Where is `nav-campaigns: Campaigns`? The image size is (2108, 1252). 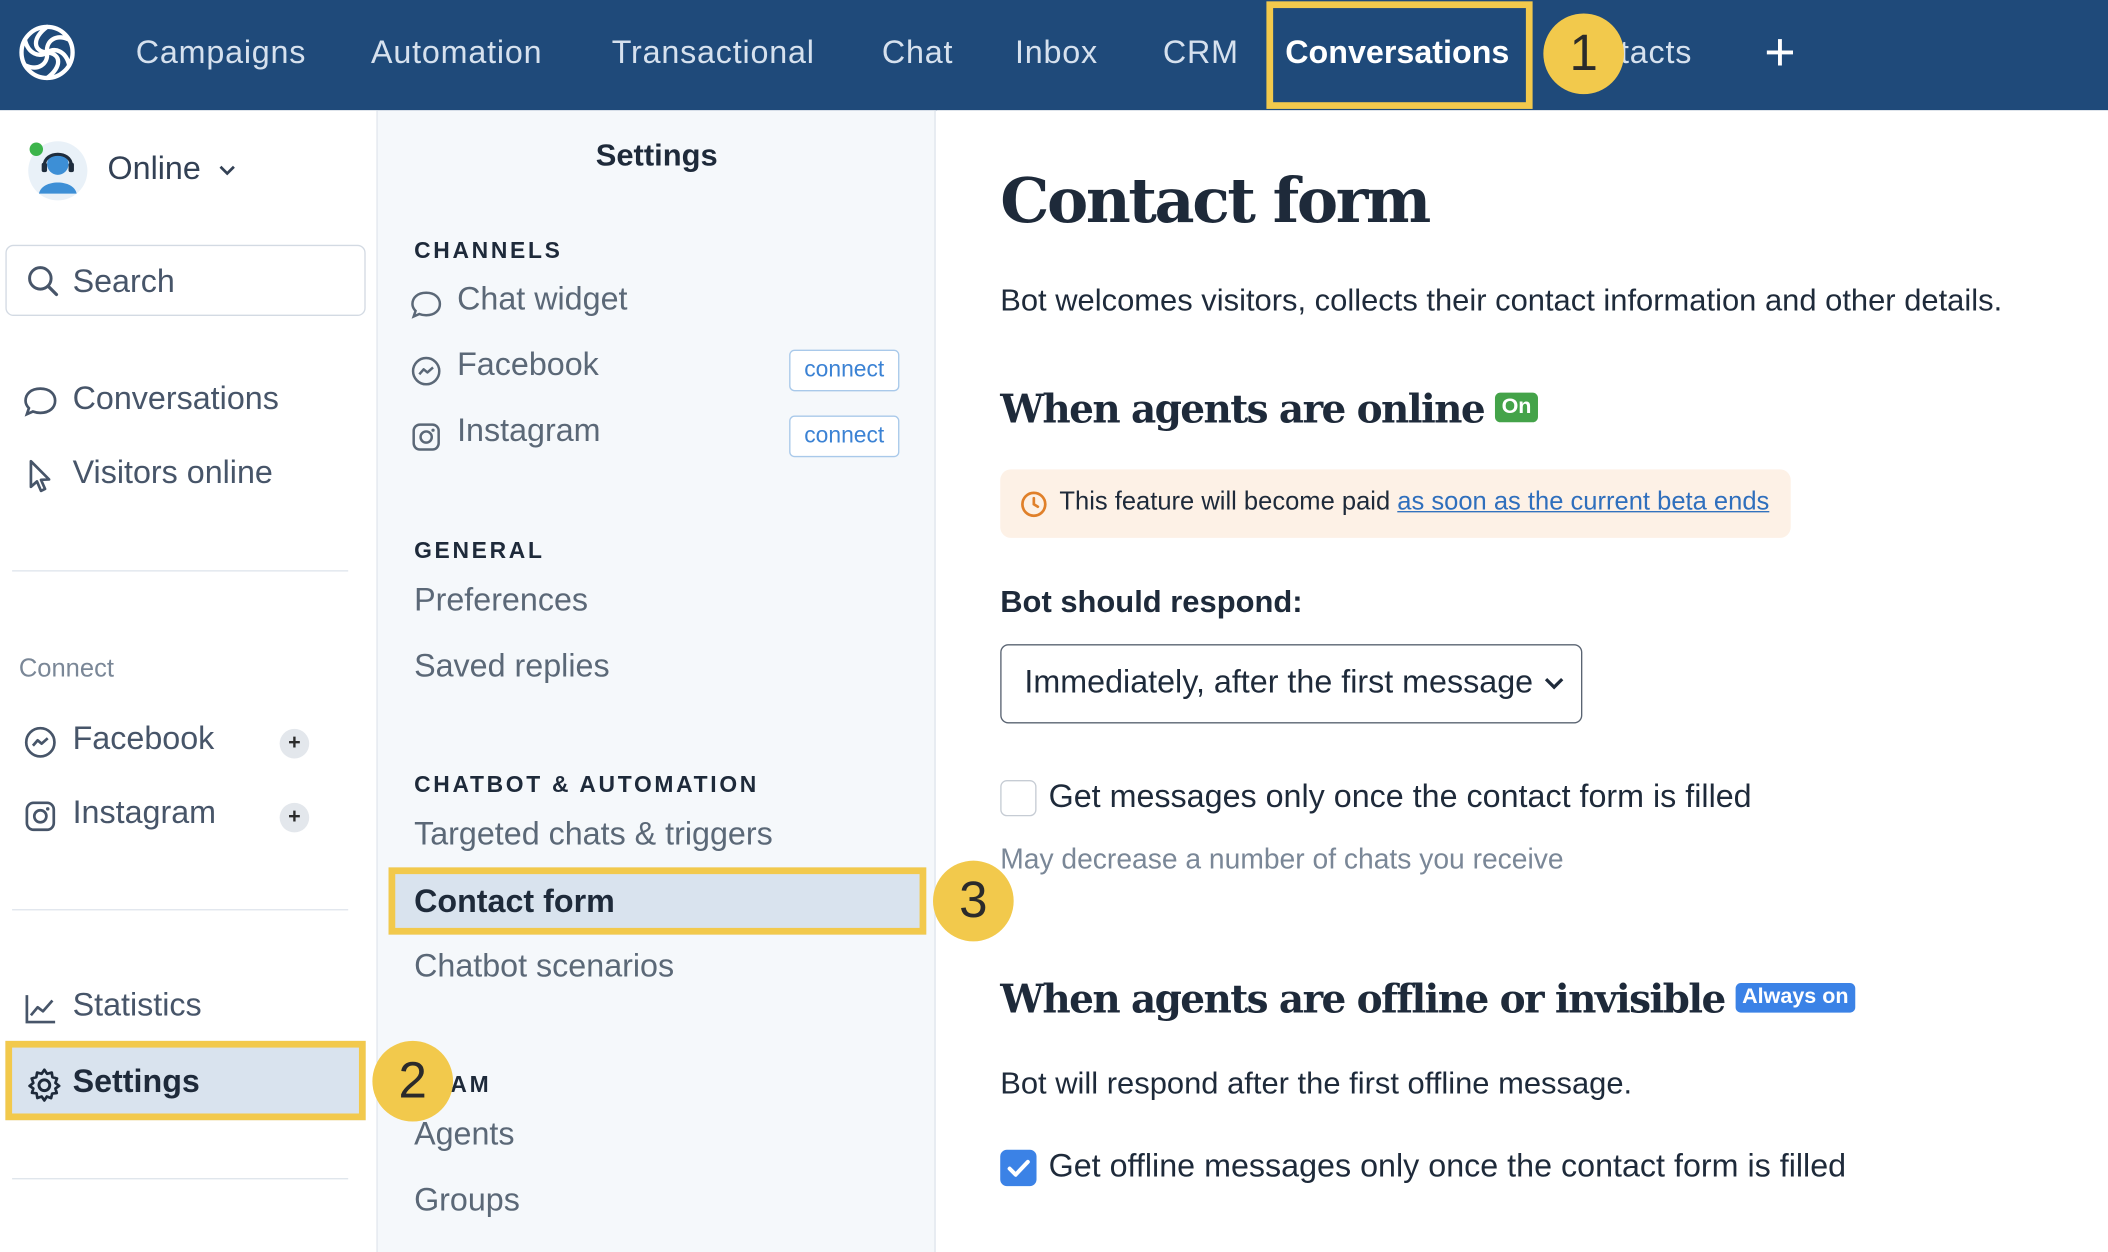 nav-campaigns: Campaigns is located at coordinates (221, 55).